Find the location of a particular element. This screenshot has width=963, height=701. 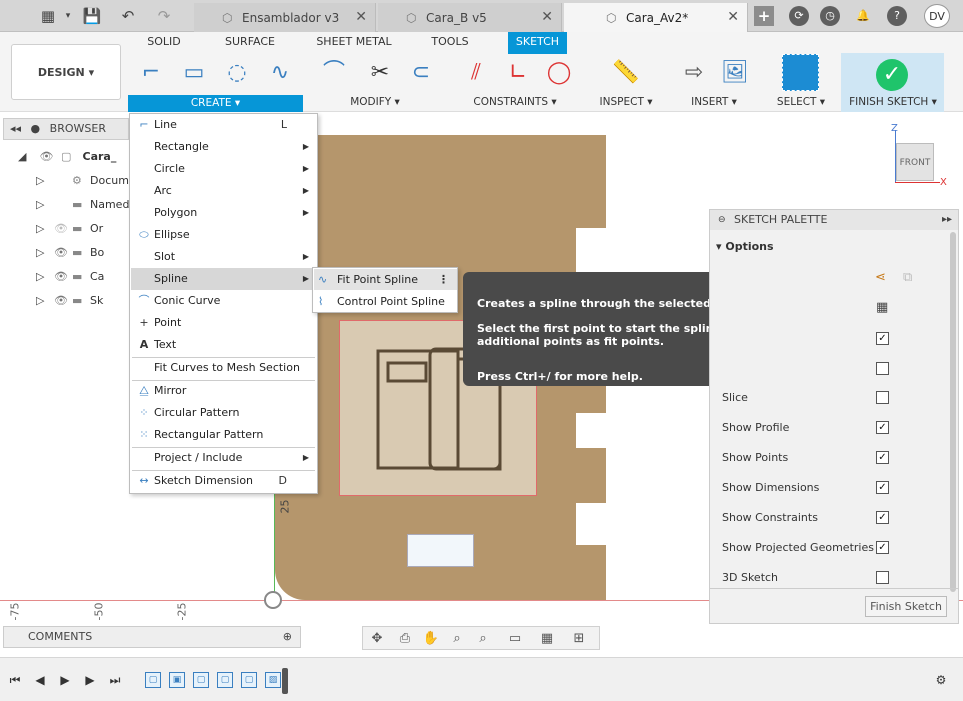

browser-item-canvases: ▷ 👁 ▬ Ca is located at coordinates (82, 277).